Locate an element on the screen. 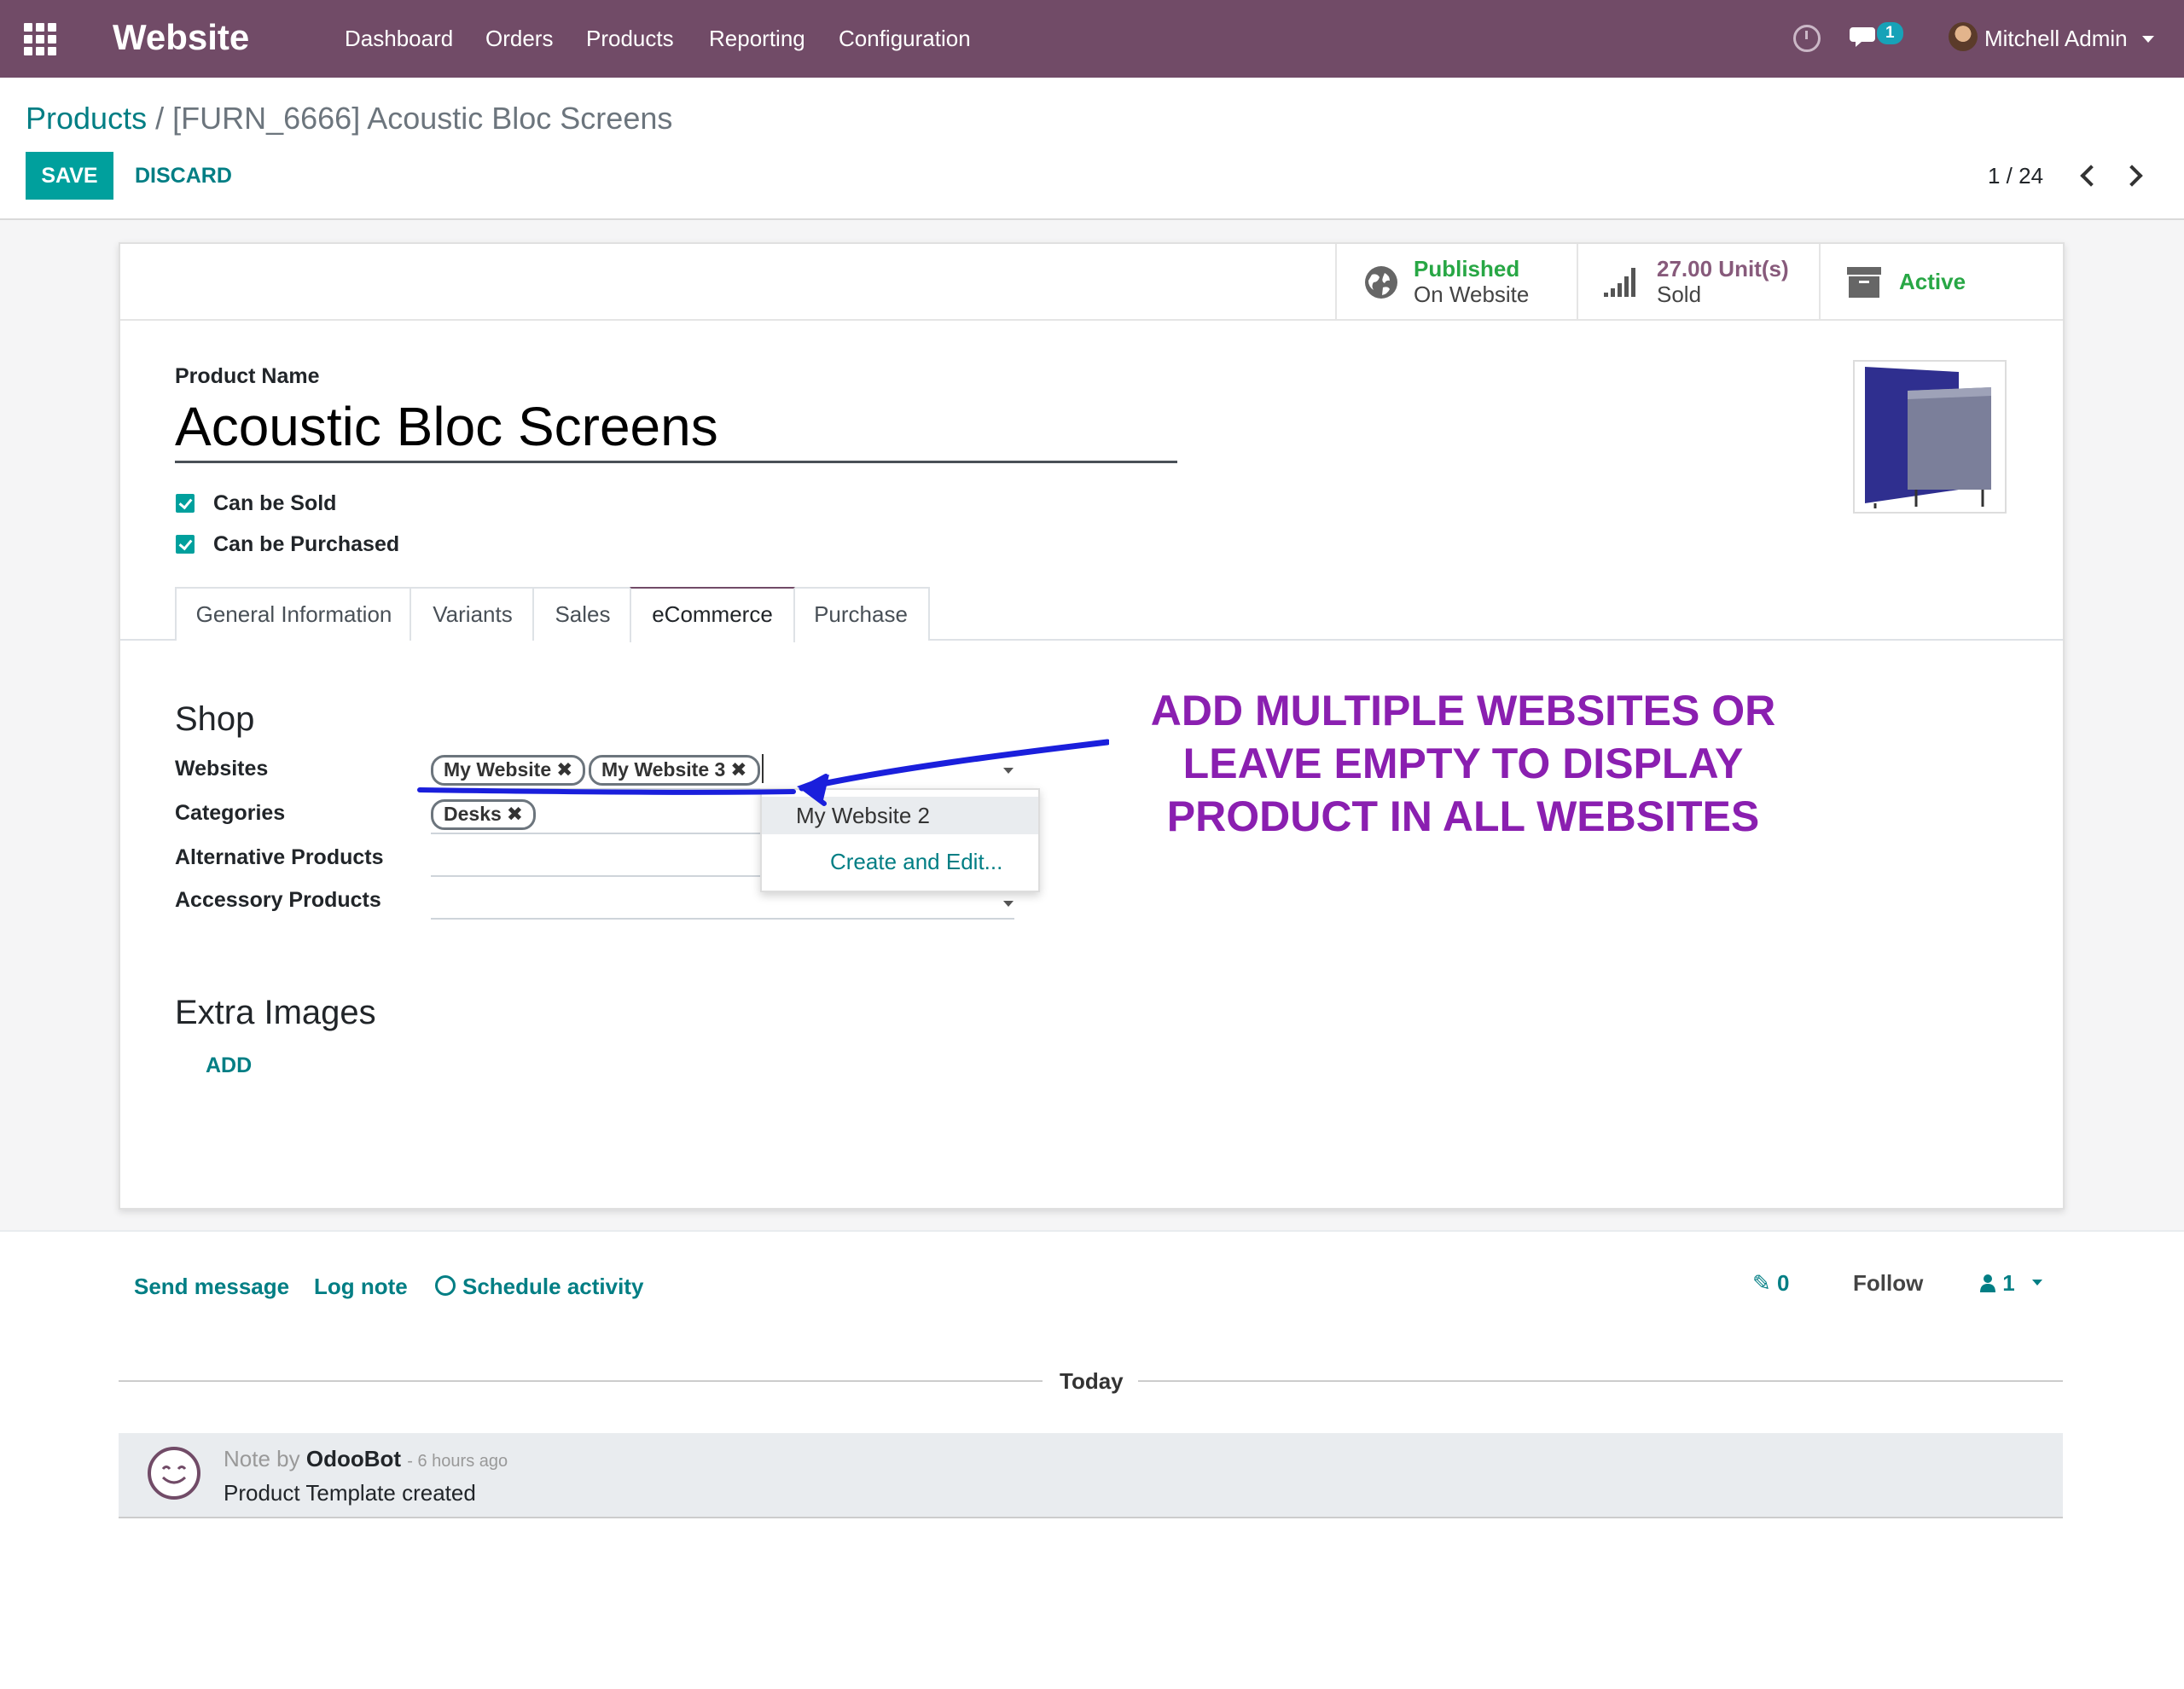 The image size is (2184, 1689). product-image-picture is located at coordinates (1928, 438).